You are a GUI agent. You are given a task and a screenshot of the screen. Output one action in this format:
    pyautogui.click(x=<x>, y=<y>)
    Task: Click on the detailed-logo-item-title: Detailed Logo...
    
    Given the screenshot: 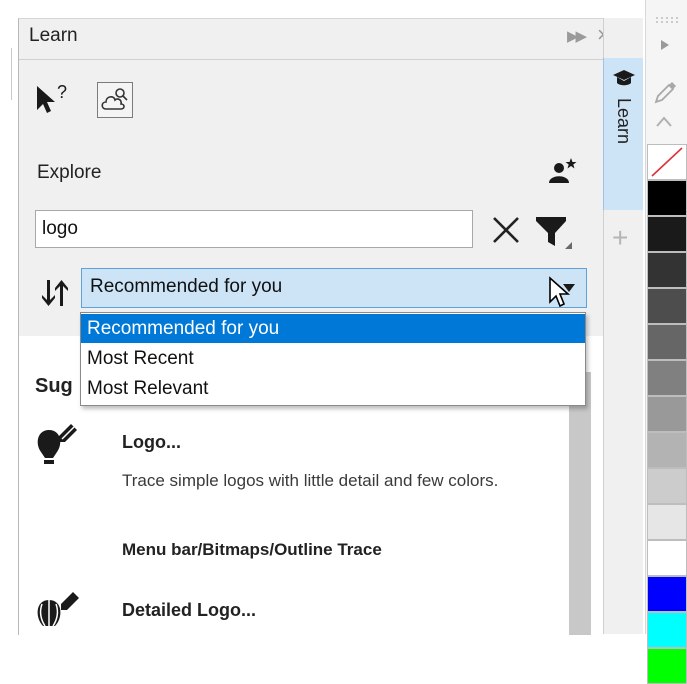 What is the action you would take?
    pyautogui.click(x=189, y=610)
    